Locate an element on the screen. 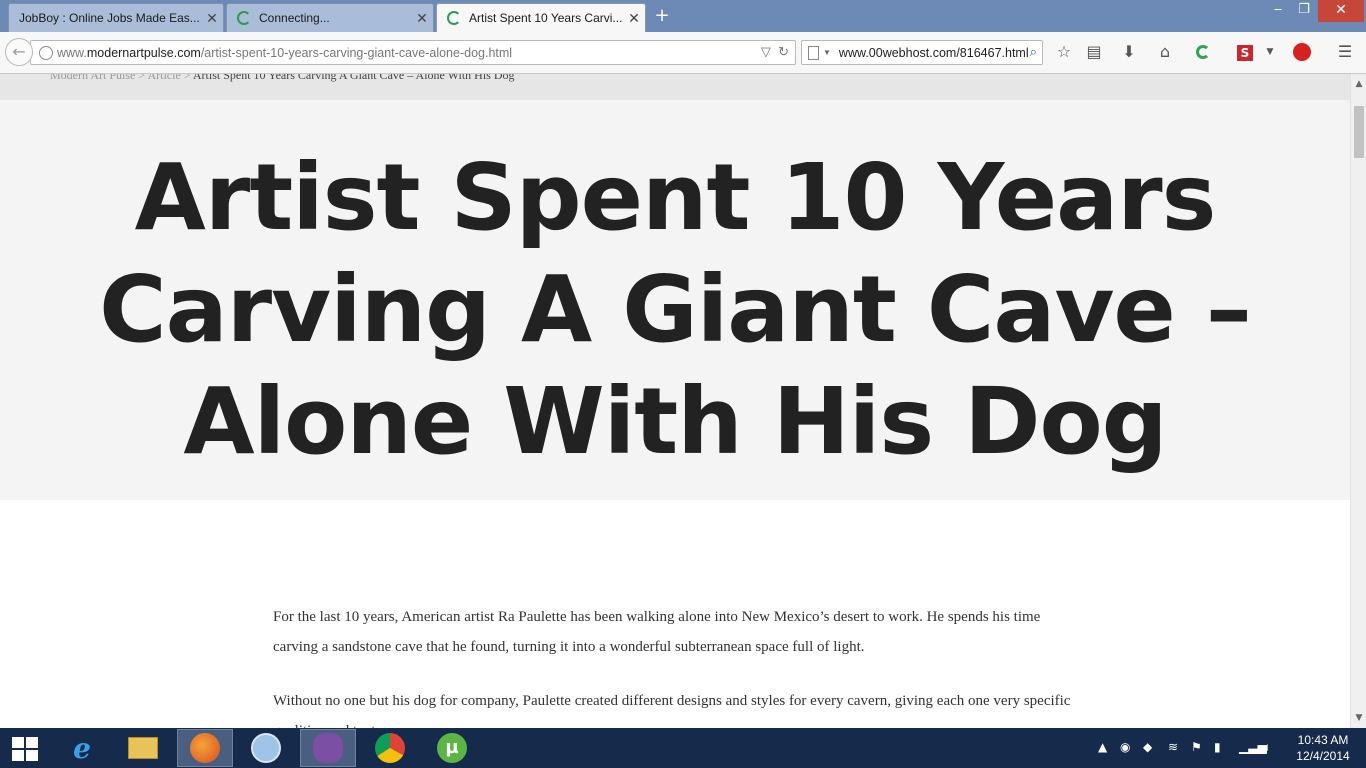  volume-icon: 🔈︎ is located at coordinates (1267, 747).